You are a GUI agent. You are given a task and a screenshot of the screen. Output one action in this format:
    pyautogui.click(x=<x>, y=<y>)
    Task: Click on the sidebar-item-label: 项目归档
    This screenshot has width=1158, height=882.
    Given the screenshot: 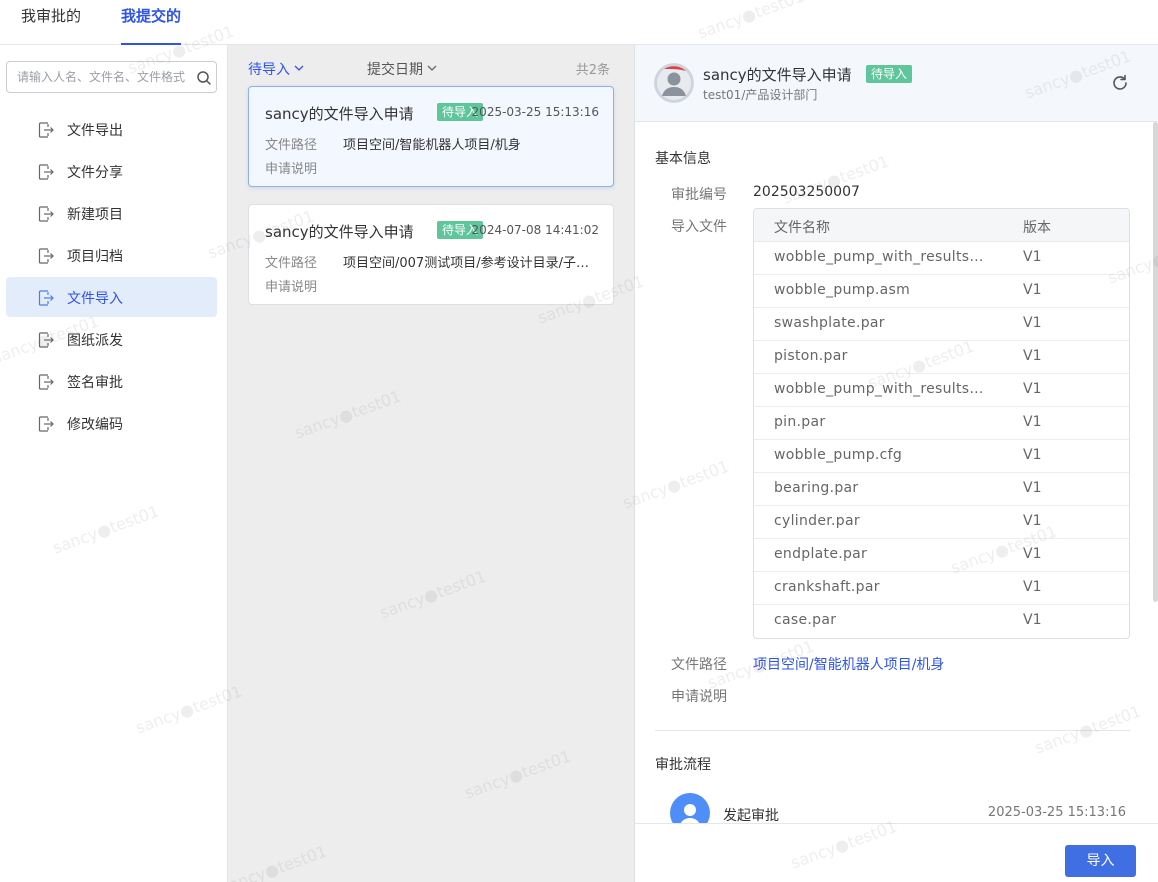 What is the action you would take?
    pyautogui.click(x=95, y=257)
    